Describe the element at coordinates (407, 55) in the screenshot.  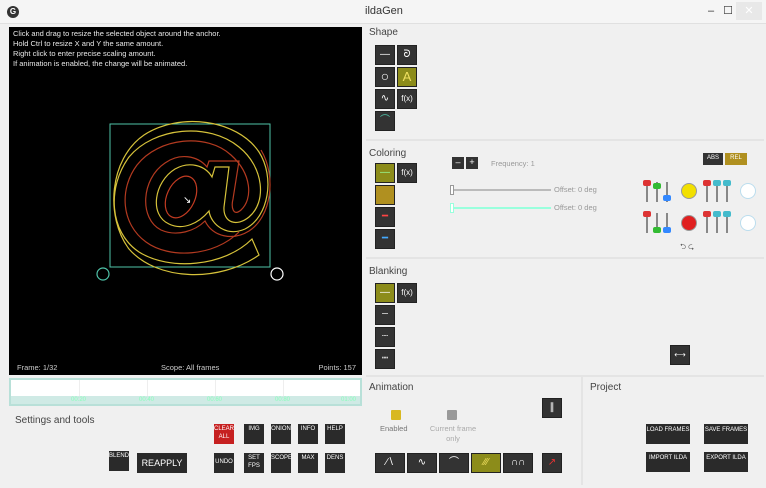
I see `freehand-shape-button: ᘐ` at that location.